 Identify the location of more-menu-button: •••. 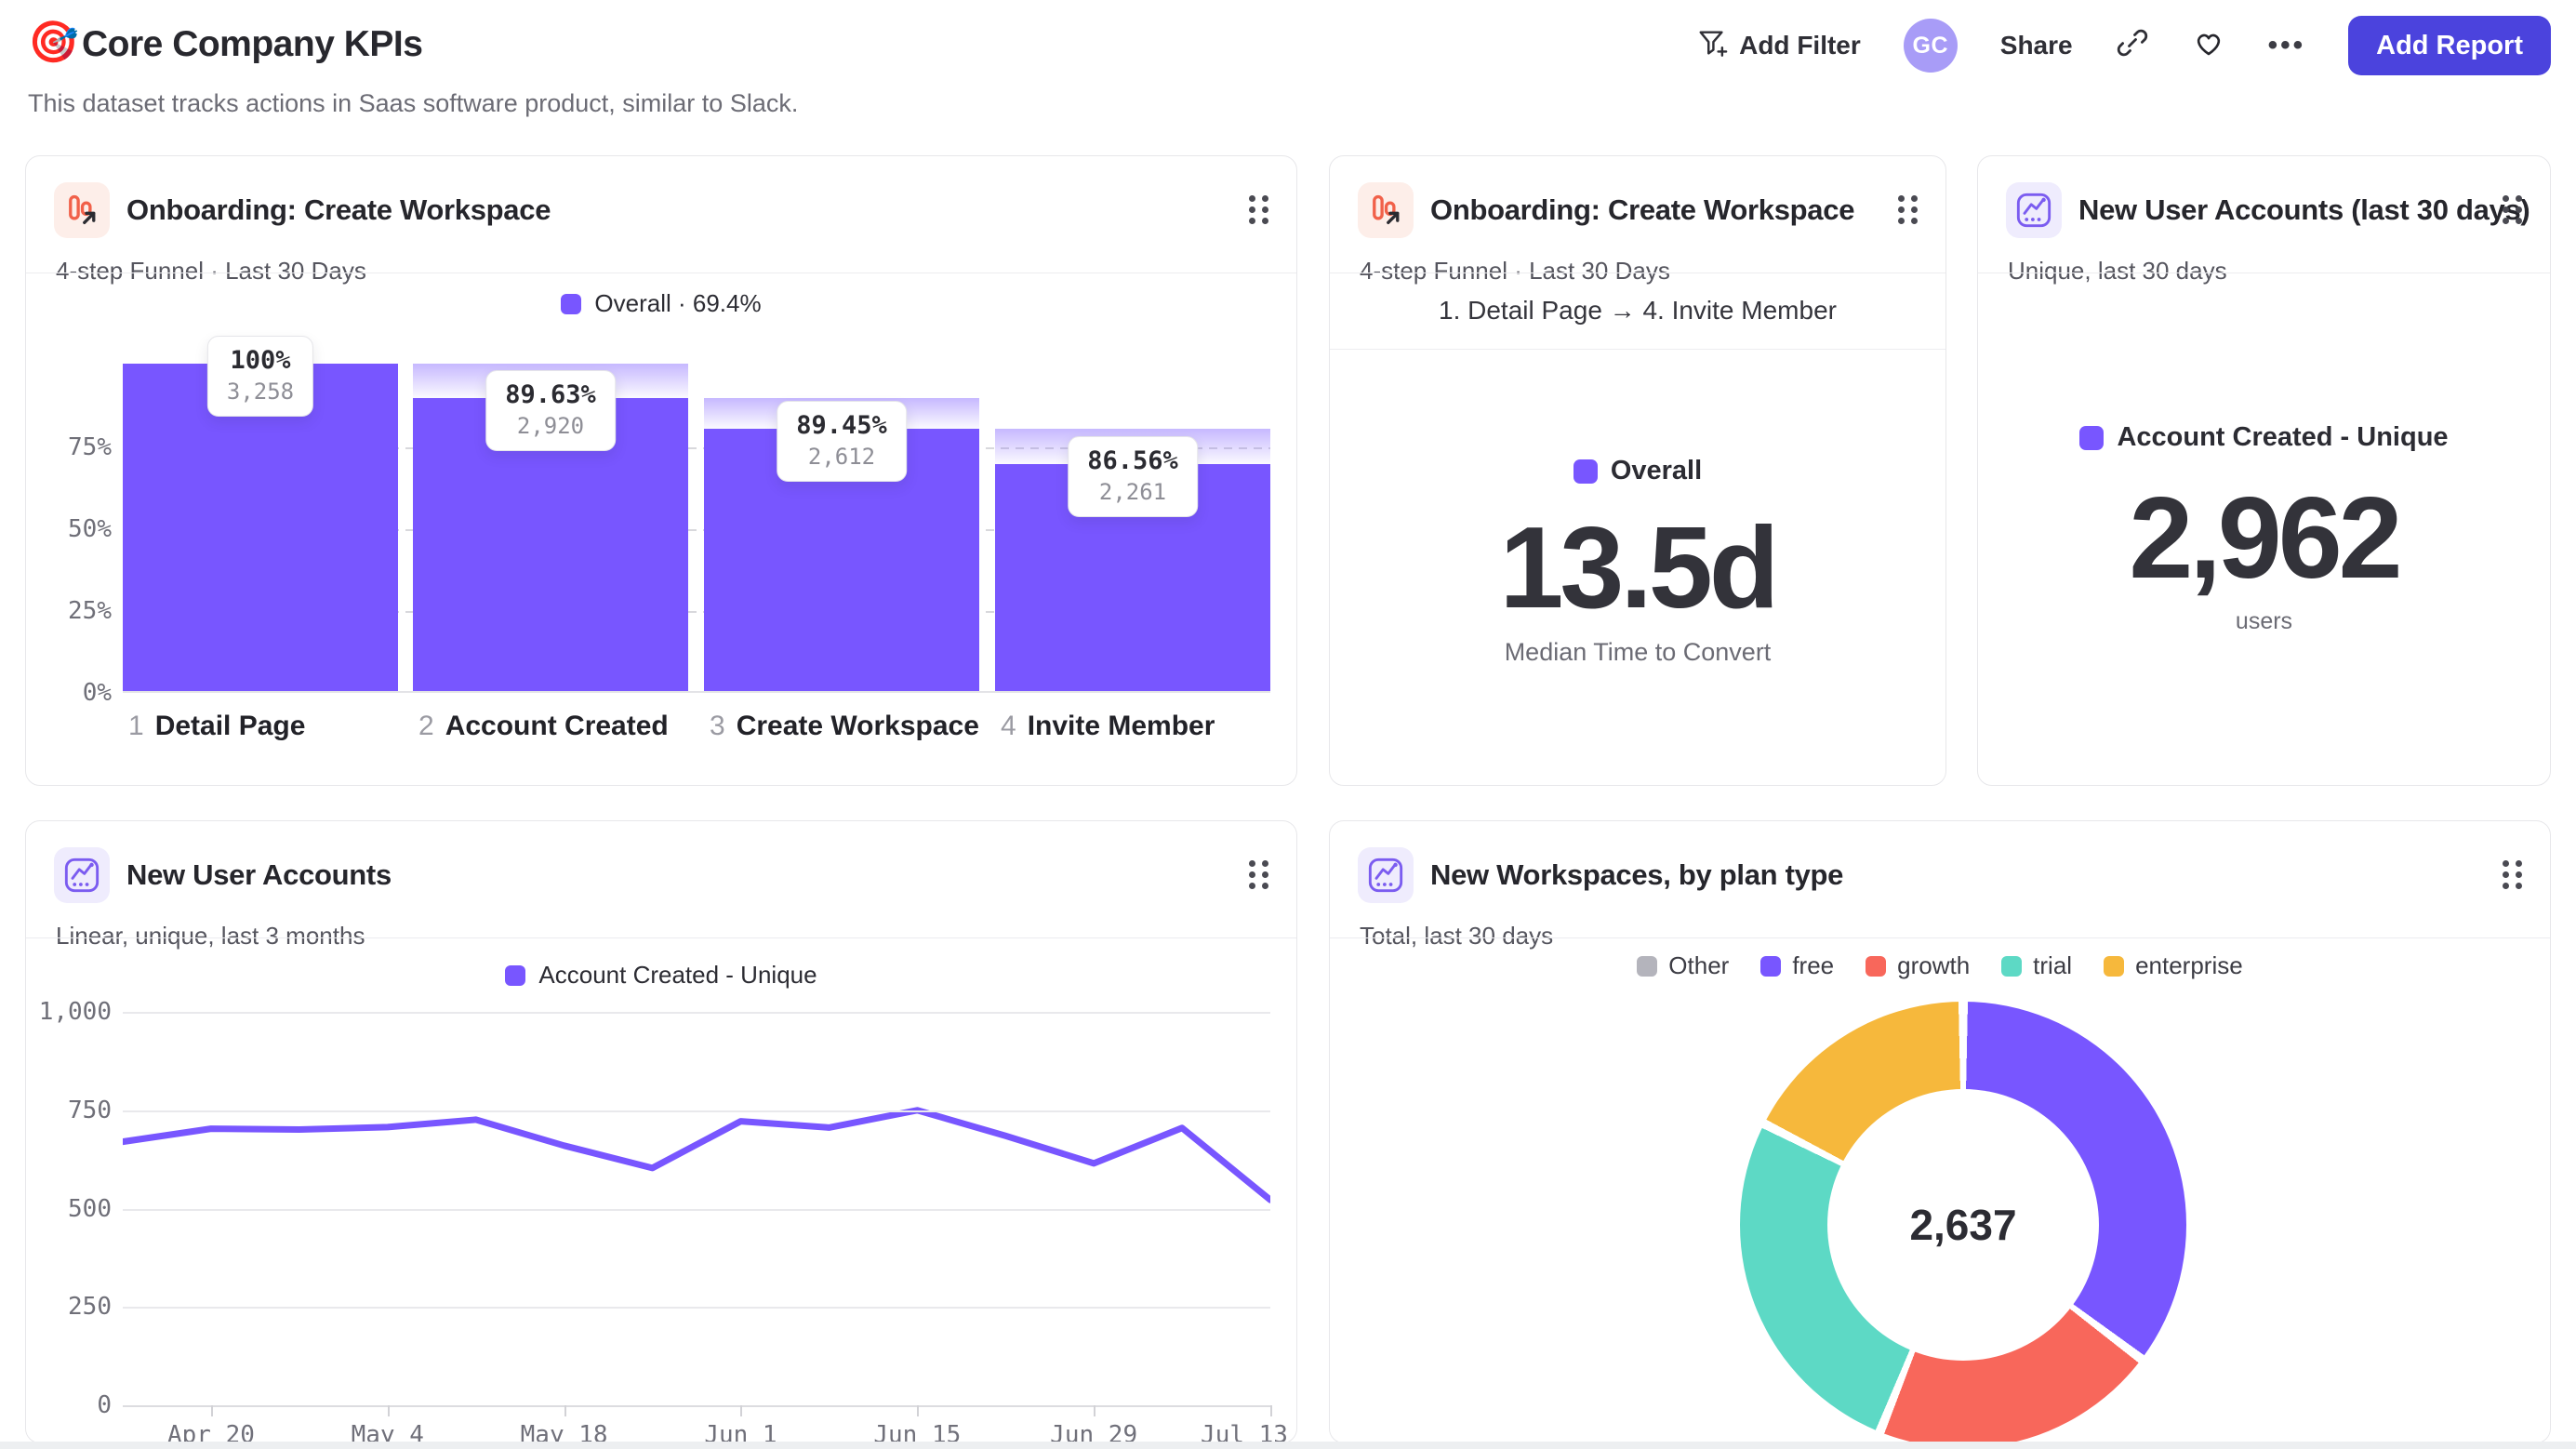
(2287, 46).